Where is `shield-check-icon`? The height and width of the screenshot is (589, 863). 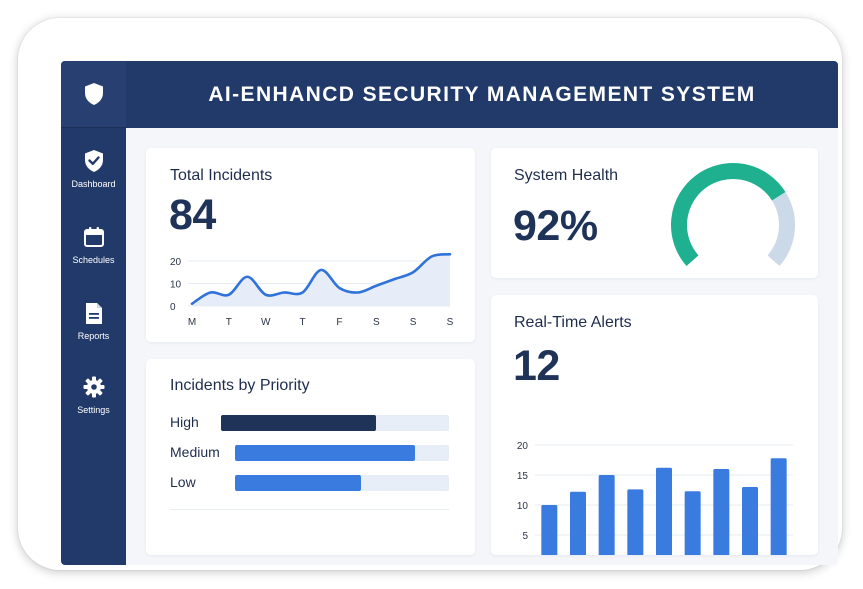 shield-check-icon is located at coordinates (94, 161).